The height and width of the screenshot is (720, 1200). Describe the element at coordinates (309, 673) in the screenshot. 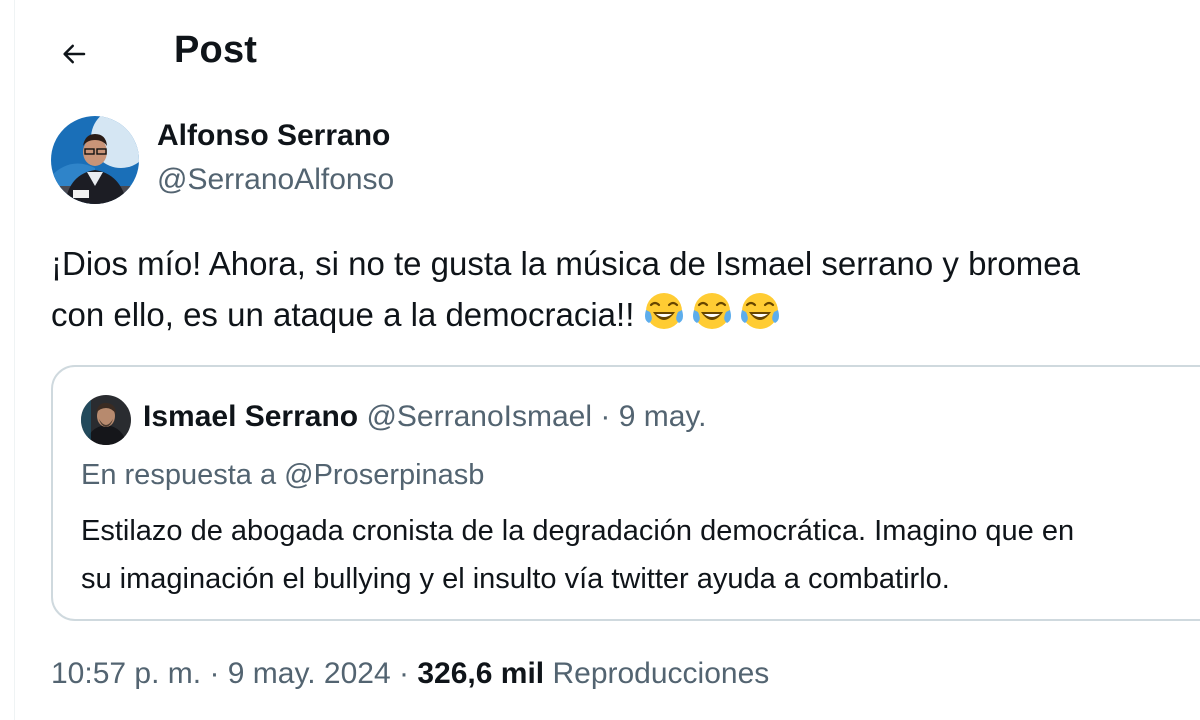

I see `post-date: 9 may. 2024` at that location.